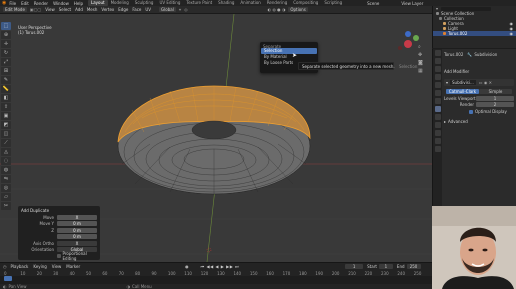  What do you see at coordinates (107, 9) in the screenshot?
I see `menu-vertex: Vertex` at bounding box center [107, 9].